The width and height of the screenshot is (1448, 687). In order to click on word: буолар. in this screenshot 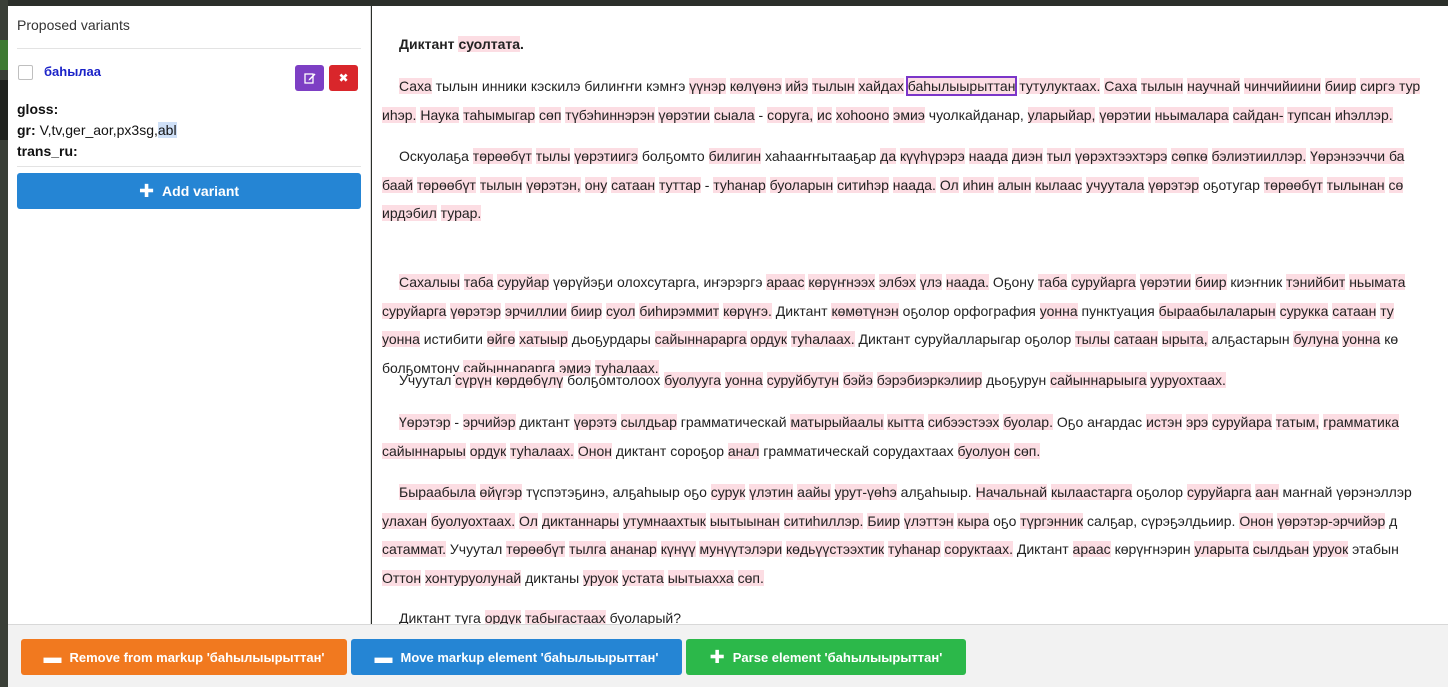, I will do `click(1028, 422)`.